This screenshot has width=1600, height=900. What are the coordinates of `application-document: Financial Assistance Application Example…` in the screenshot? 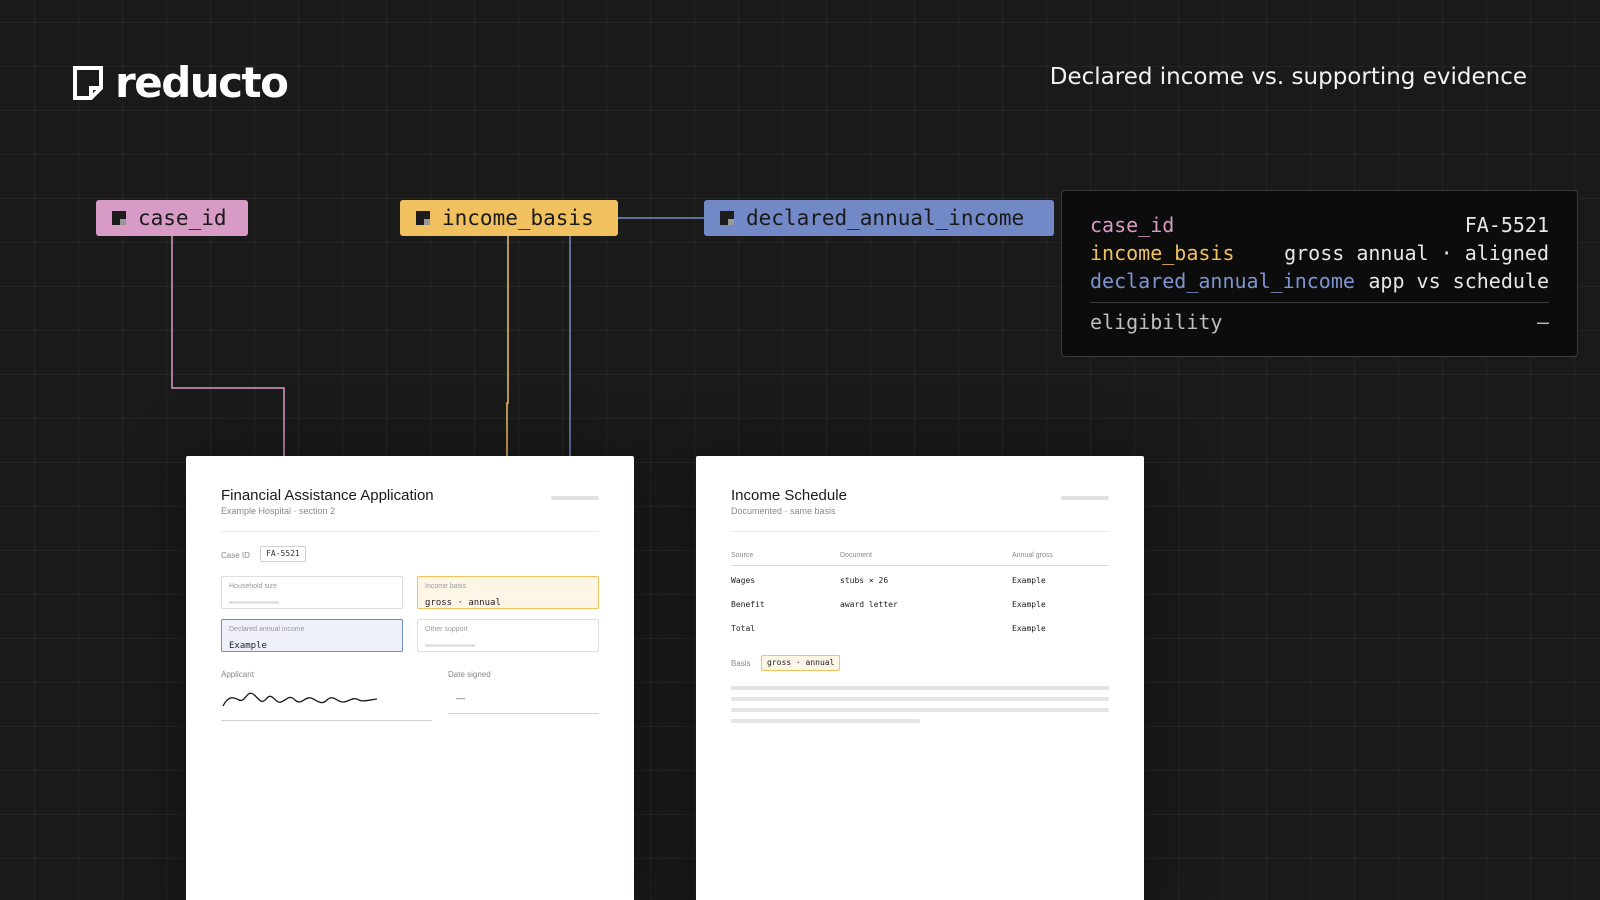 It's located at (410, 678).